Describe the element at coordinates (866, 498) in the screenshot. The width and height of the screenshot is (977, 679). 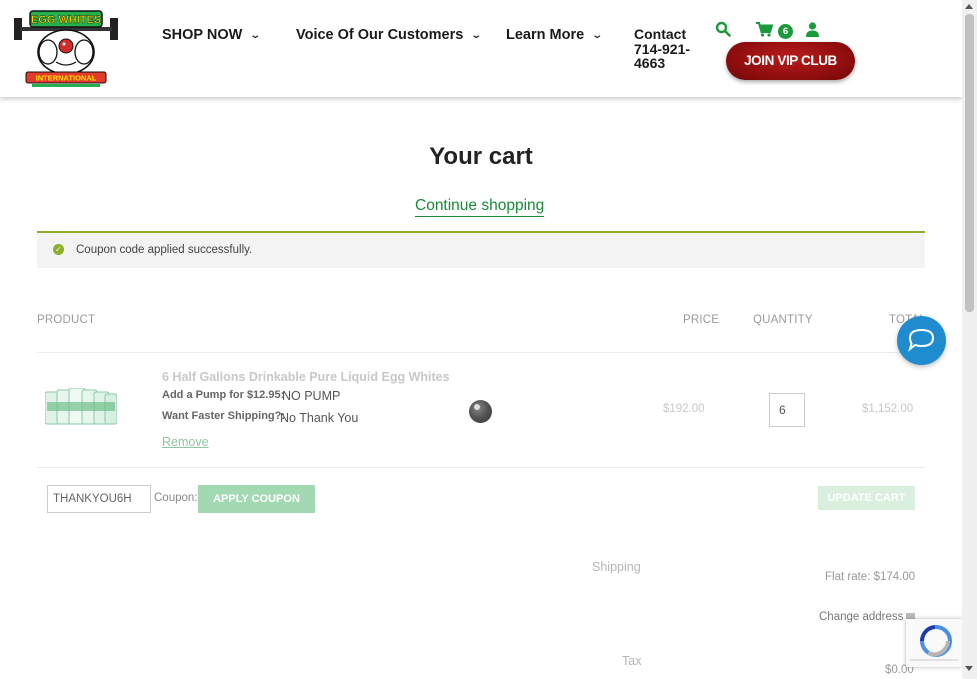
I see `update-cart-button: UPDATE CART` at that location.